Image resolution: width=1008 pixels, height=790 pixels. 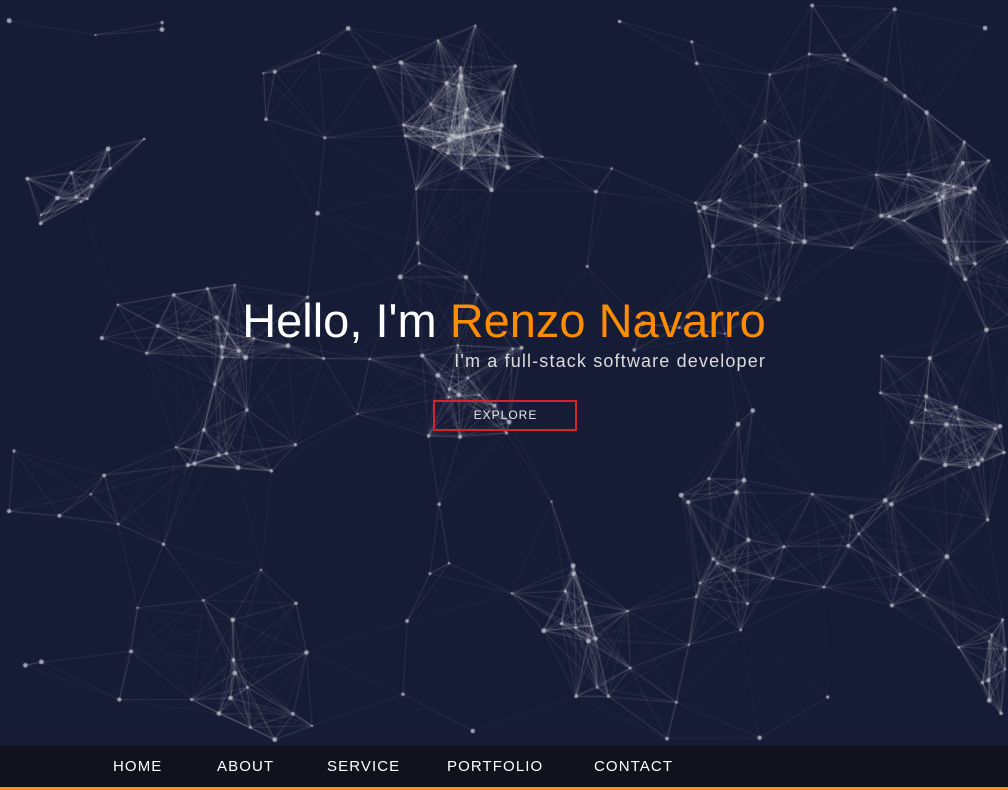 I want to click on hero-greeting: Hello, I'm, so click(x=339, y=320).